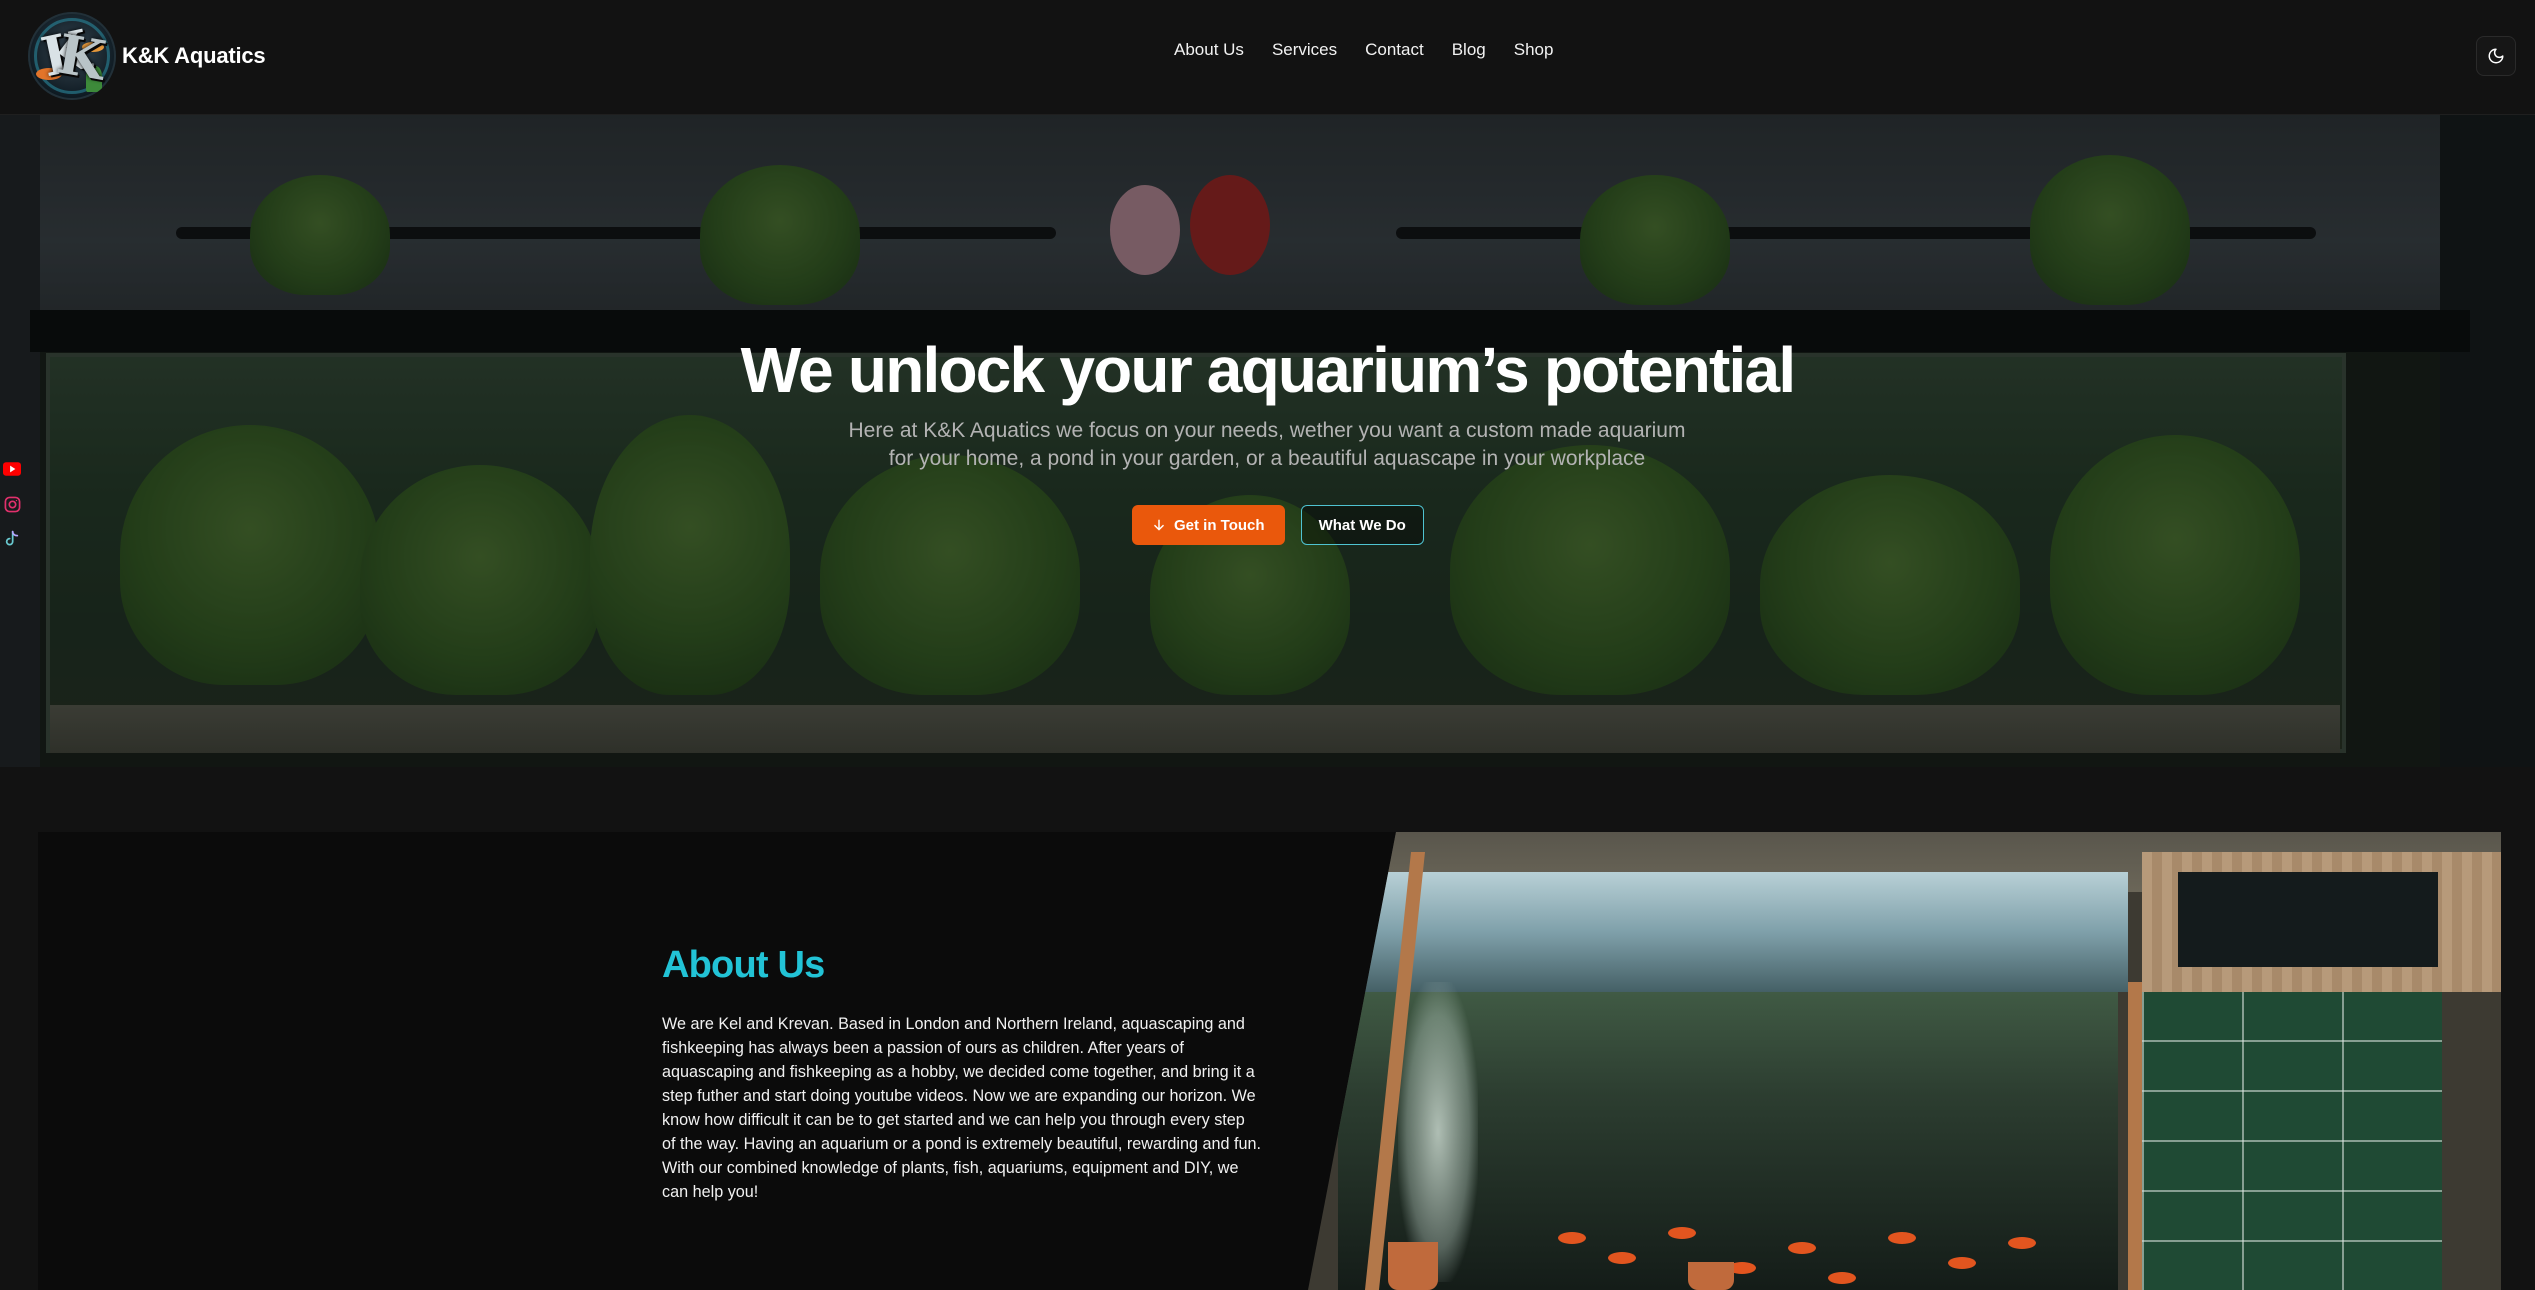 This screenshot has width=2535, height=1290. I want to click on tiktok-link, so click(12, 539).